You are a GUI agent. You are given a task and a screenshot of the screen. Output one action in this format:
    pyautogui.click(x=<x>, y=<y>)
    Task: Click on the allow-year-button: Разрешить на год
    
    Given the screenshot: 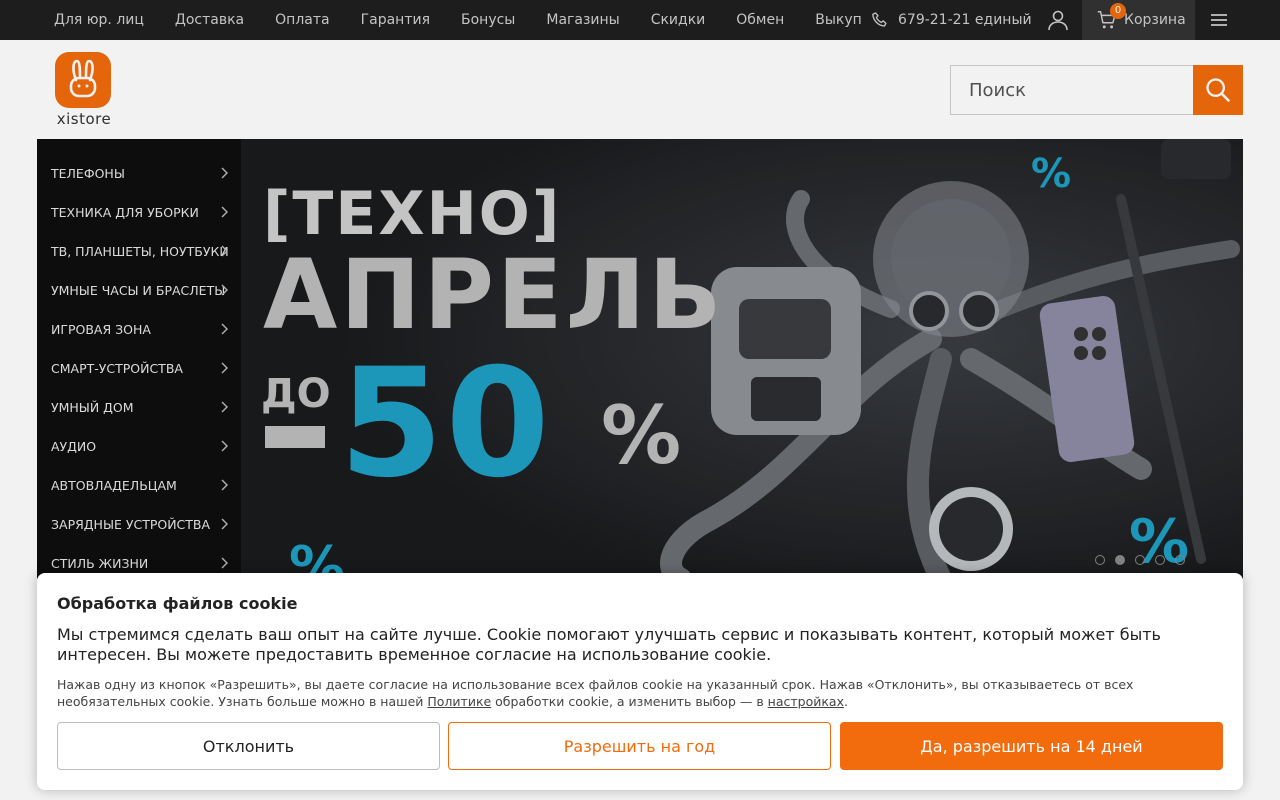 What is the action you would take?
    pyautogui.click(x=639, y=746)
    